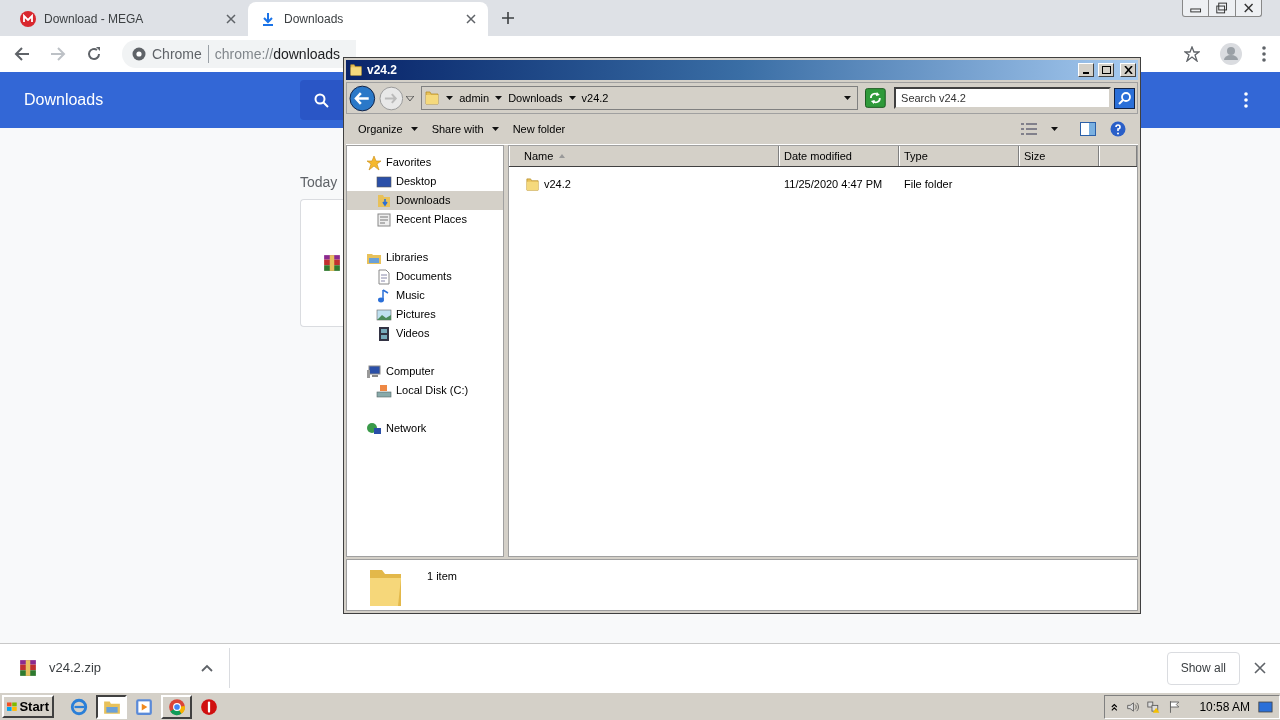  What do you see at coordinates (1059, 156) in the screenshot?
I see `column-header: Size` at bounding box center [1059, 156].